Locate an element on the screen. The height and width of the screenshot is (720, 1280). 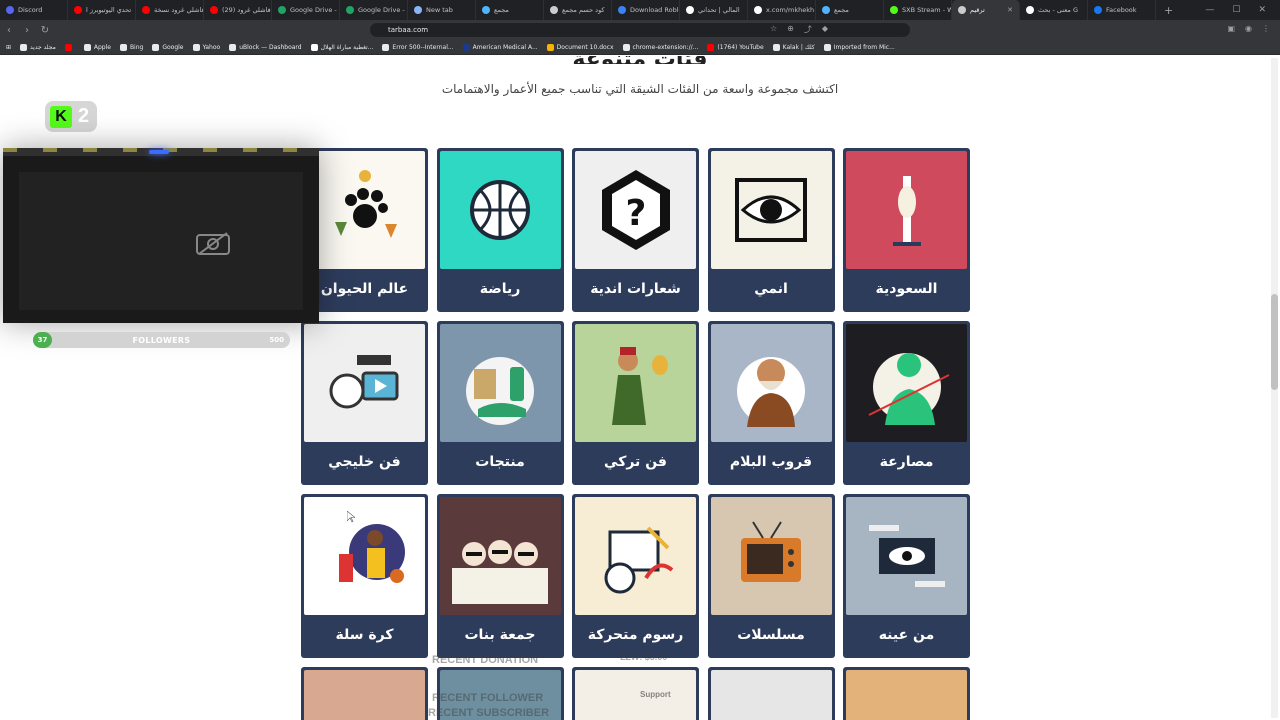
category-label: رياضة is located at coordinates (500, 289).